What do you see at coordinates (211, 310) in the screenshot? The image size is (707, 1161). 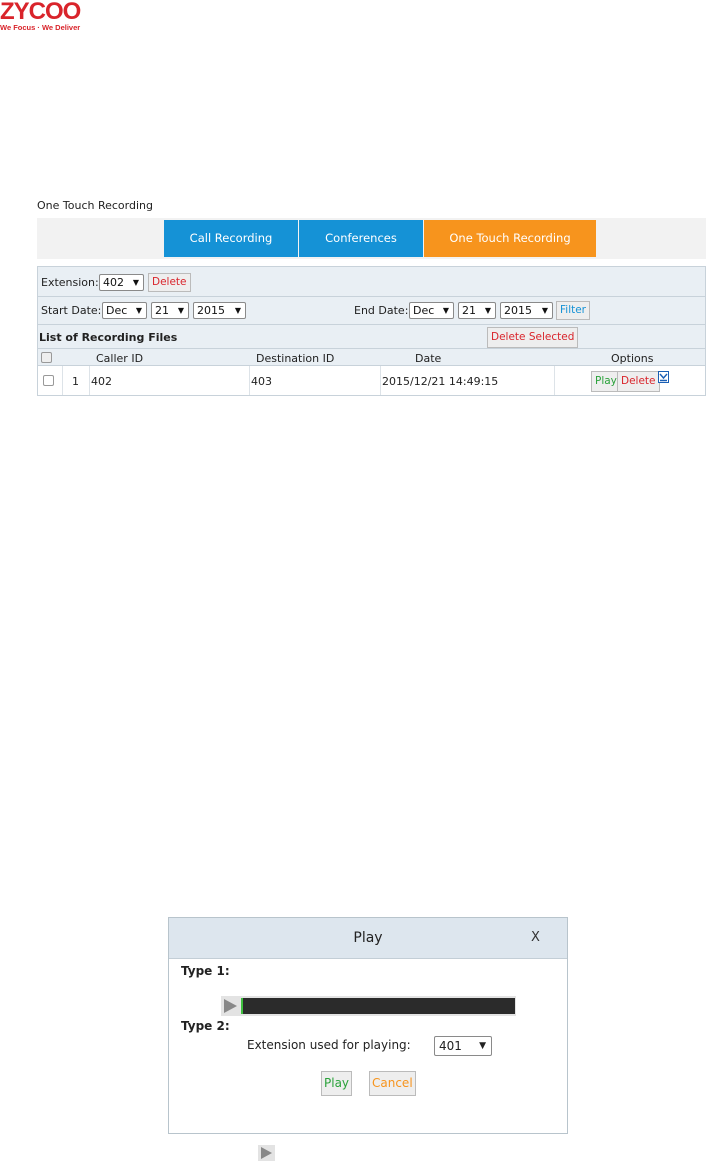 I see `start-year-value: 2015` at bounding box center [211, 310].